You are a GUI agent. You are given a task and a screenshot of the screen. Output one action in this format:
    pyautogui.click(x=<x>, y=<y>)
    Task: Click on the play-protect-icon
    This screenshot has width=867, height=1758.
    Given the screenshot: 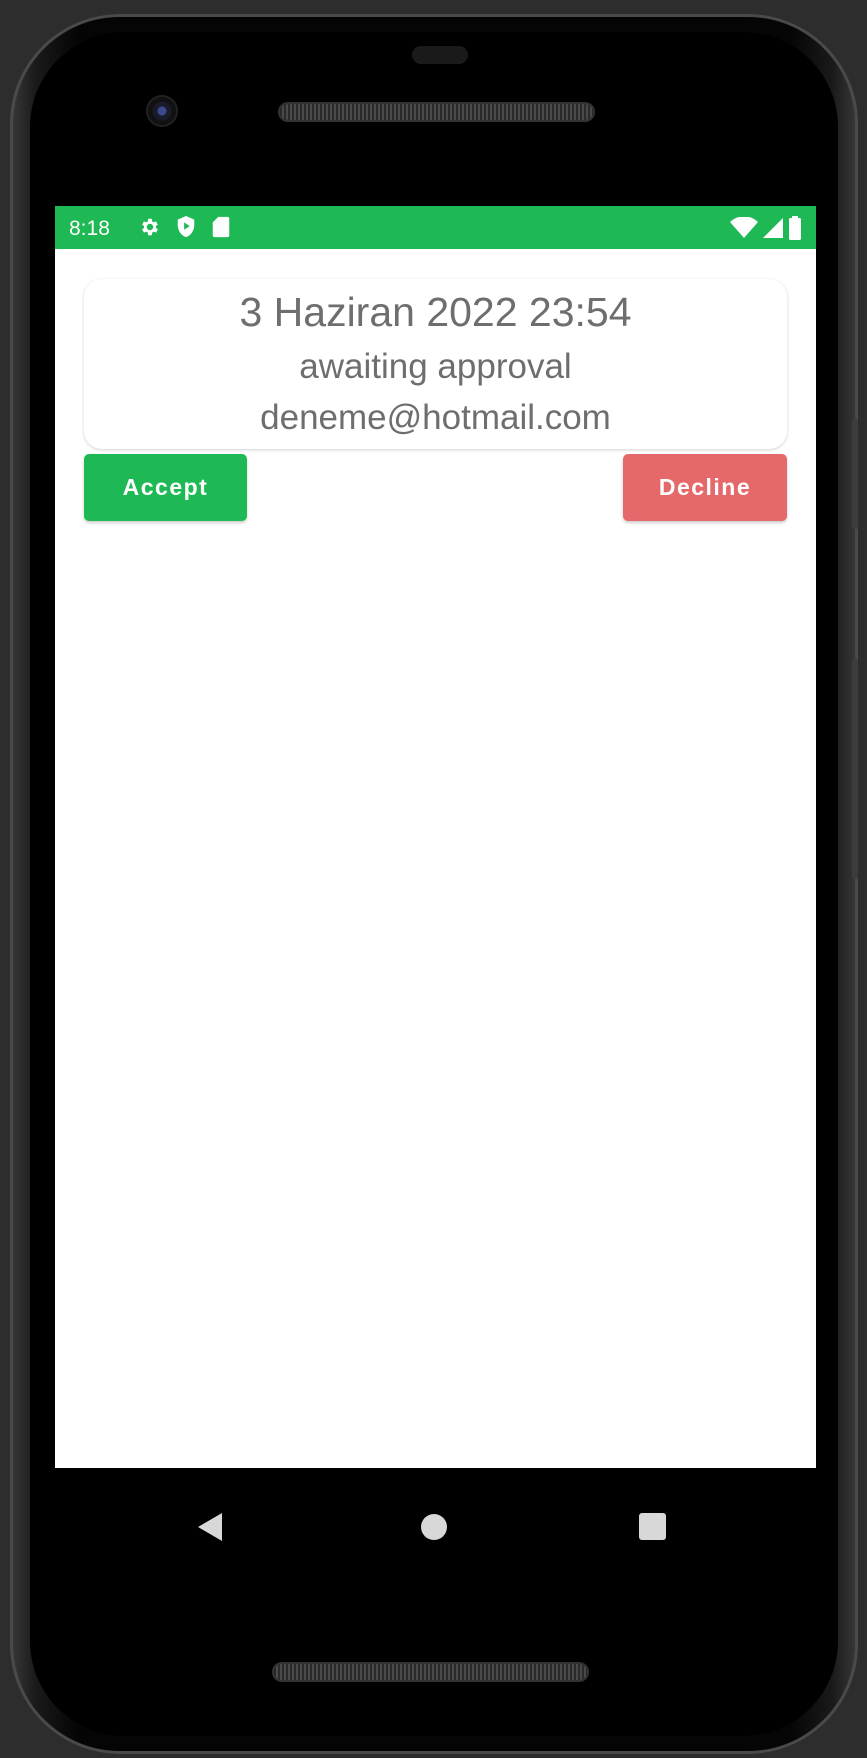 What is the action you would take?
    pyautogui.click(x=186, y=227)
    